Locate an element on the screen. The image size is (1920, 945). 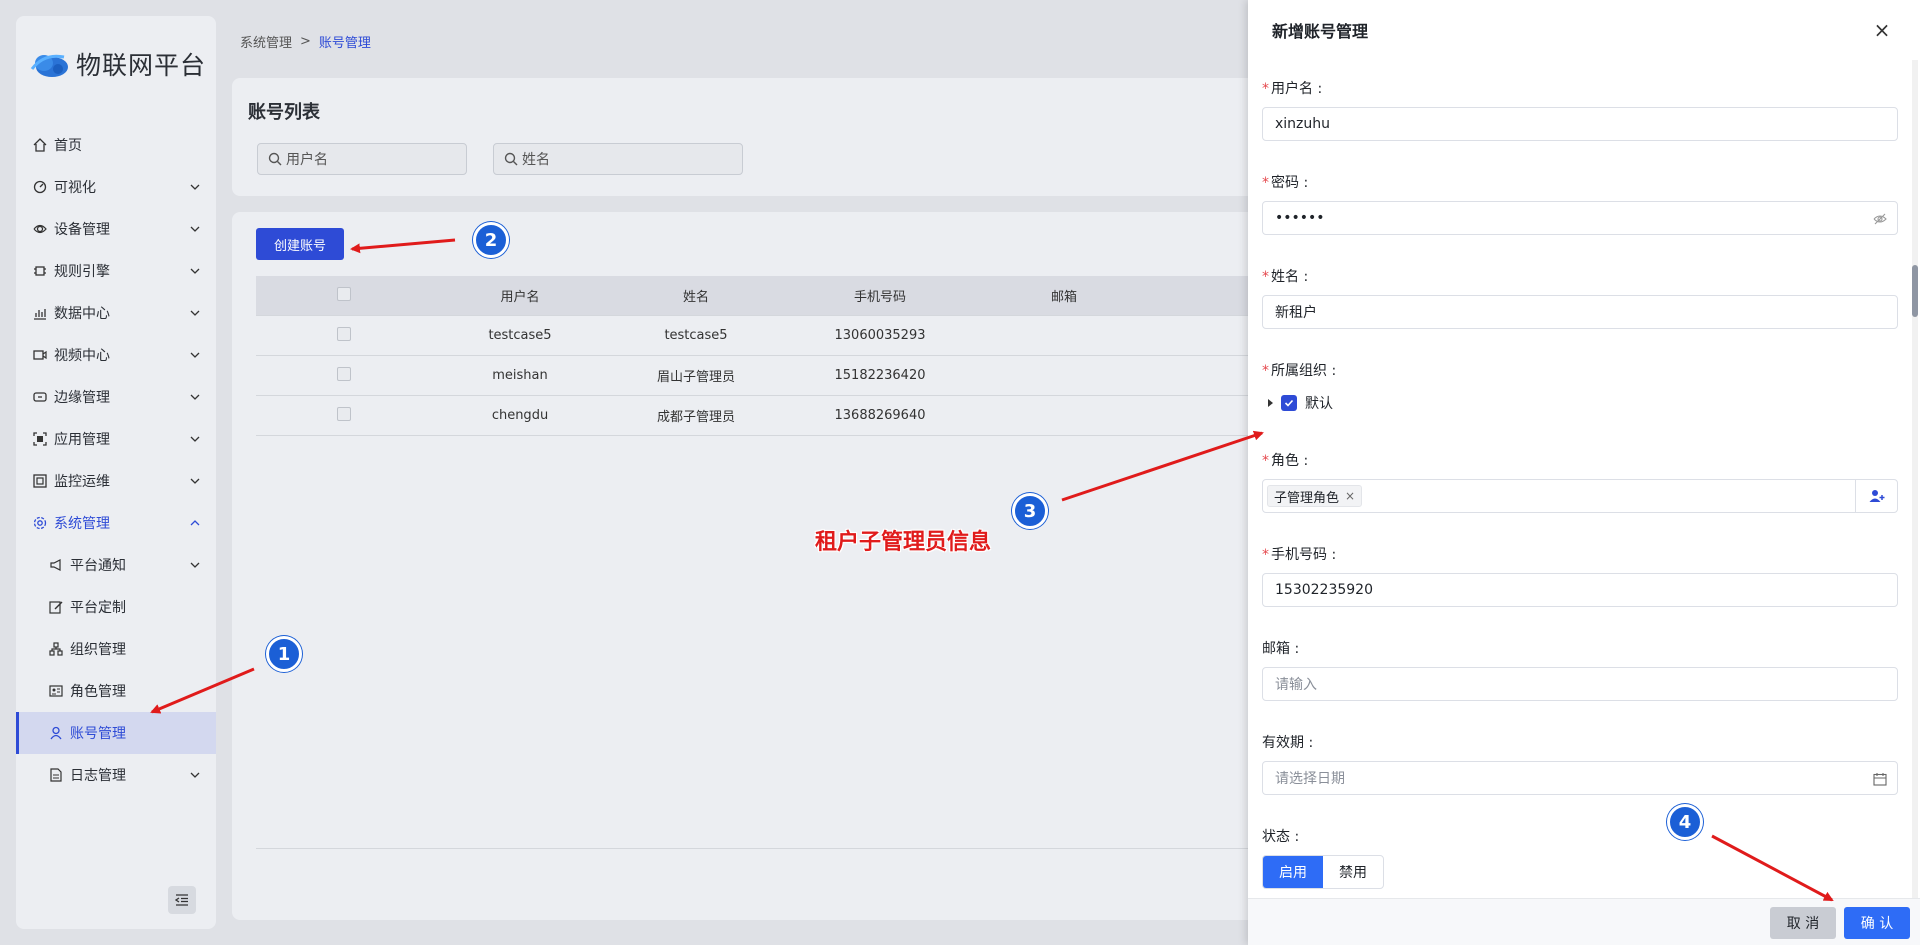
cancel-button: 取 消 is located at coordinates (1803, 923).